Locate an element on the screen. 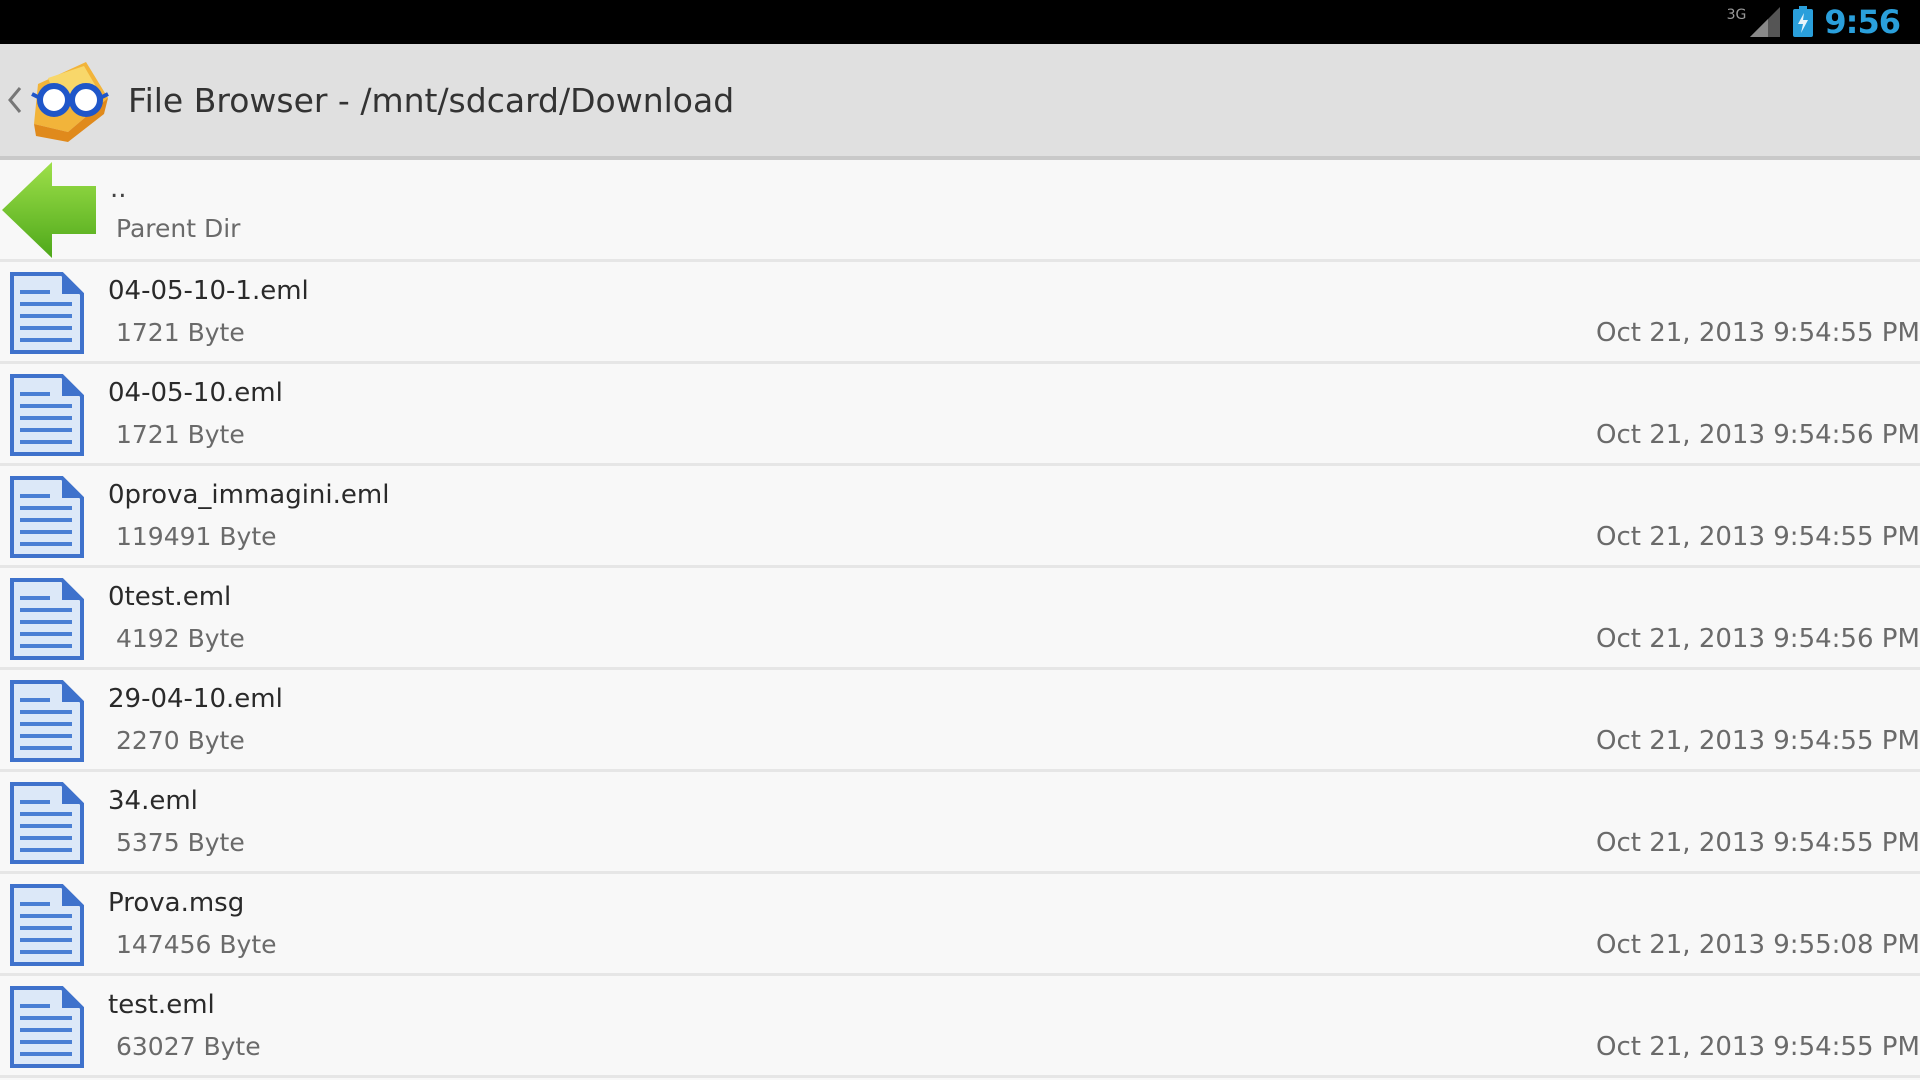 The width and height of the screenshot is (1920, 1080). file-name: 04-05-10.eml is located at coordinates (195, 393).